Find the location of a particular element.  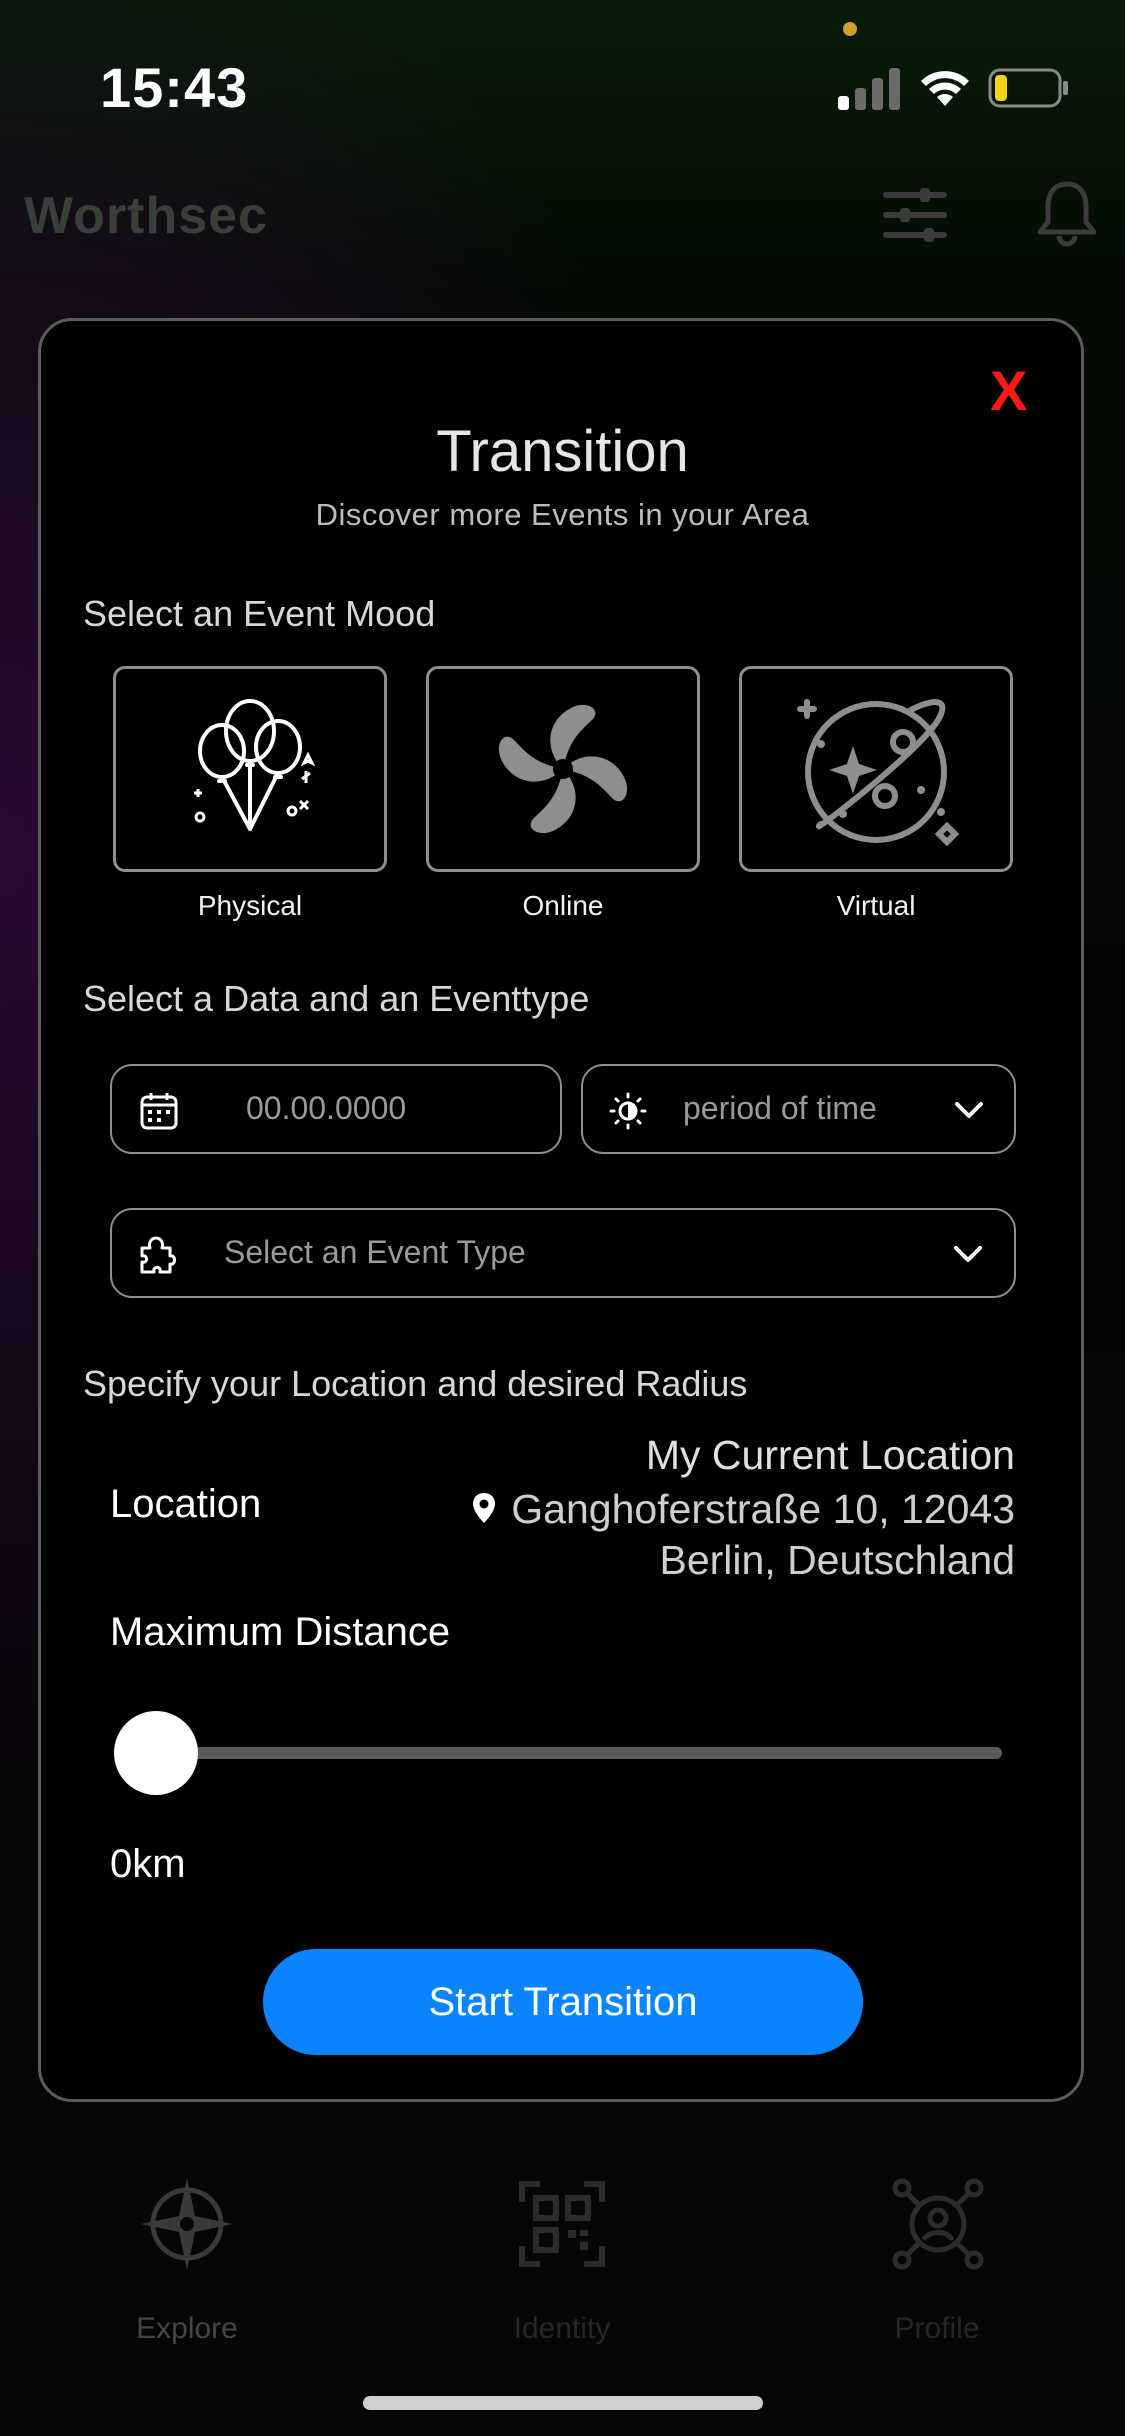

calendar-icon is located at coordinates (159, 1111).